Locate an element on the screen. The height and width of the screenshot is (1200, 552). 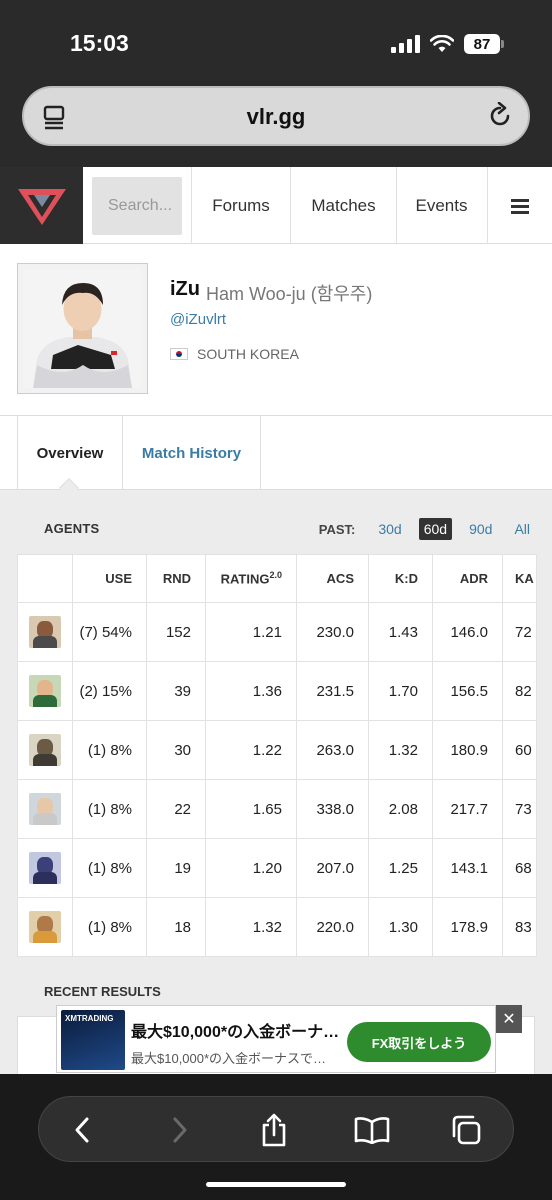
forward-button is located at coordinates (180, 1130).